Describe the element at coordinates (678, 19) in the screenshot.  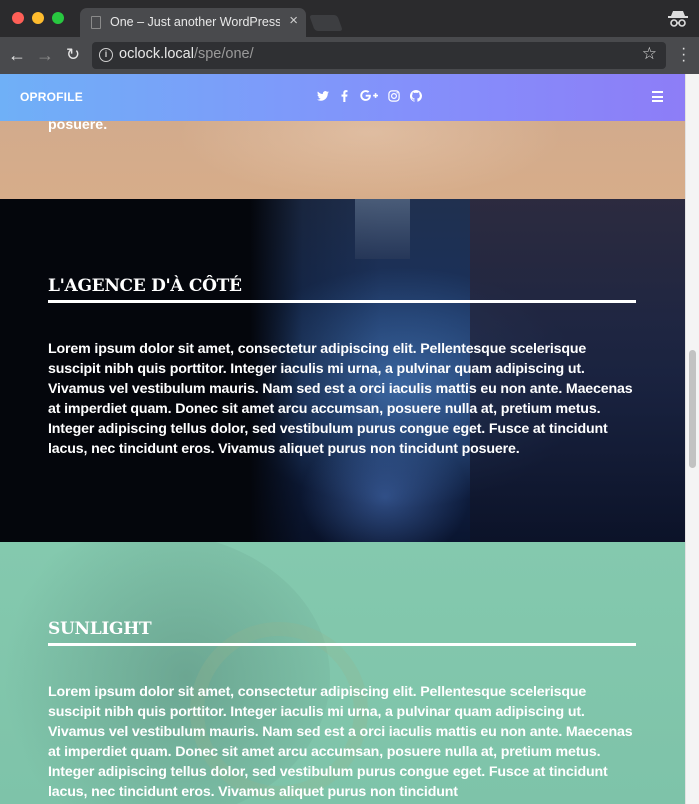
I see `incognito-icon` at that location.